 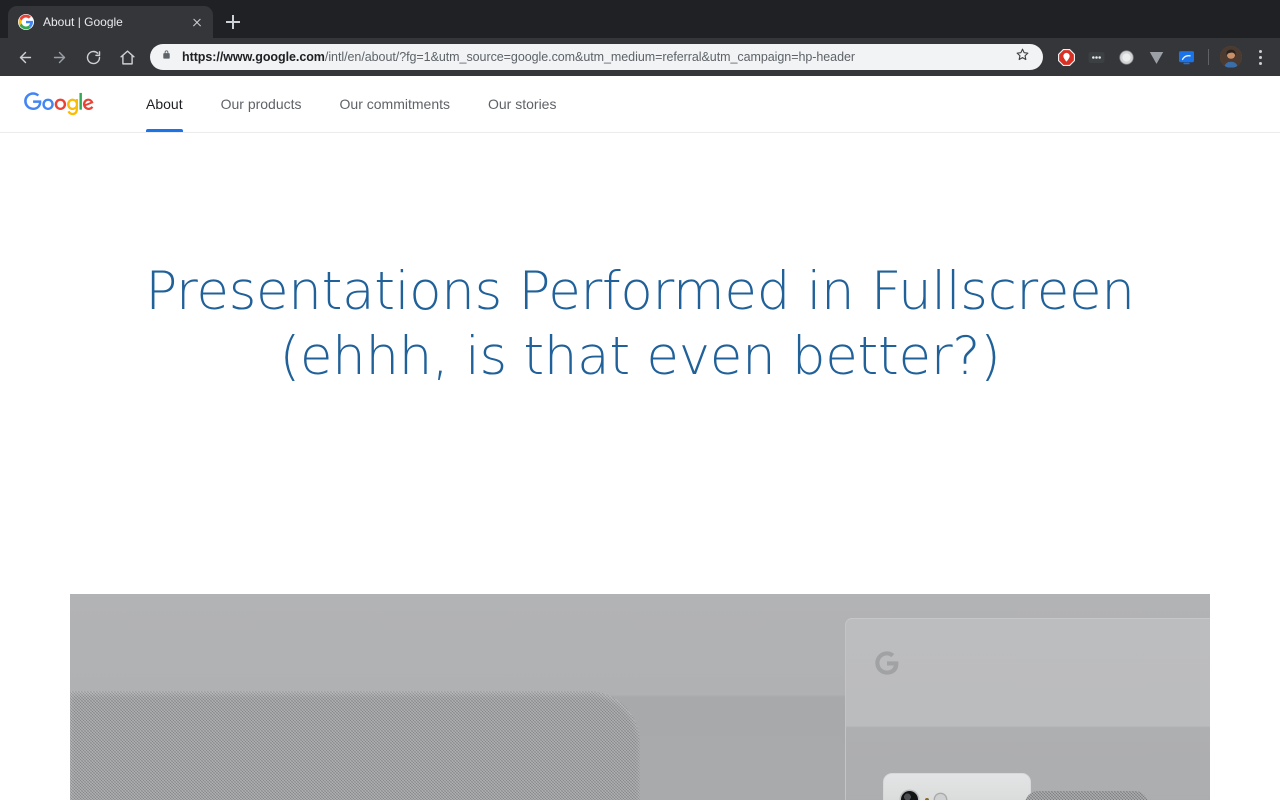 What do you see at coordinates (233, 22) in the screenshot?
I see `new-tab-button` at bounding box center [233, 22].